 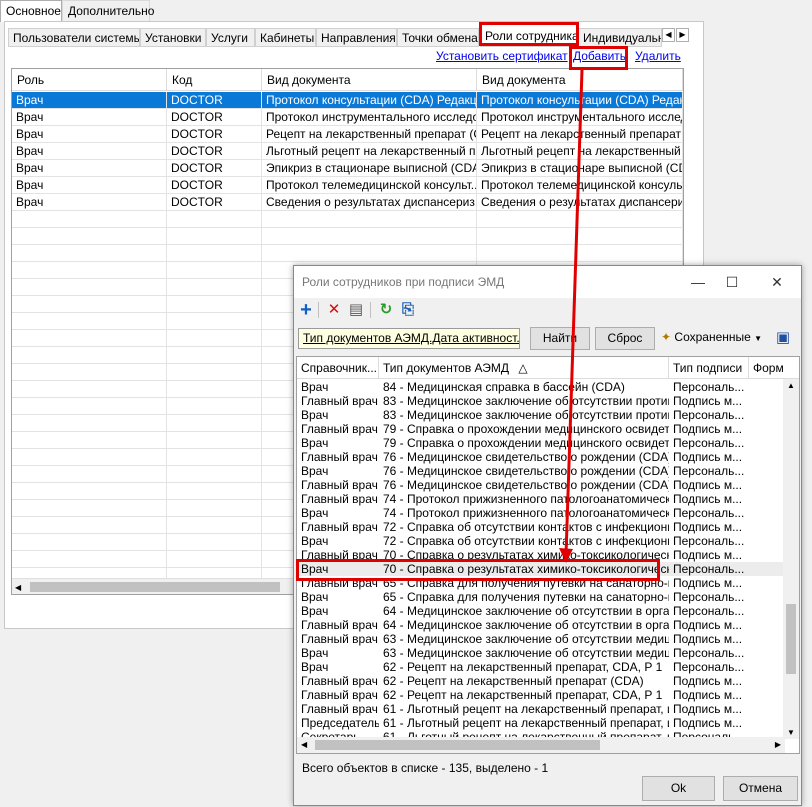 I want to click on annotation-arrow, so click(x=571, y=316).